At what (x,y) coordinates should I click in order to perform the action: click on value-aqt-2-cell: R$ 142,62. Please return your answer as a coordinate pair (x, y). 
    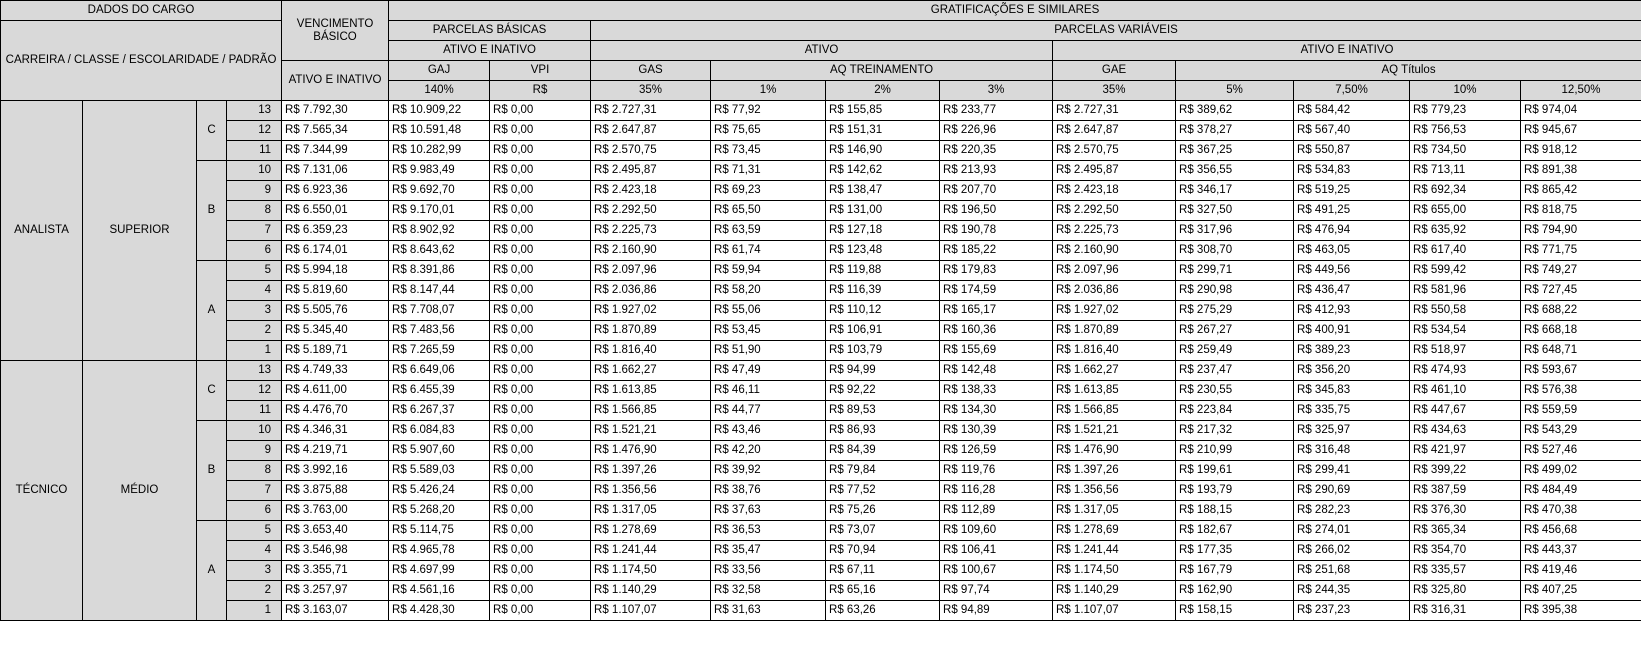
    Looking at the image, I should click on (883, 170).